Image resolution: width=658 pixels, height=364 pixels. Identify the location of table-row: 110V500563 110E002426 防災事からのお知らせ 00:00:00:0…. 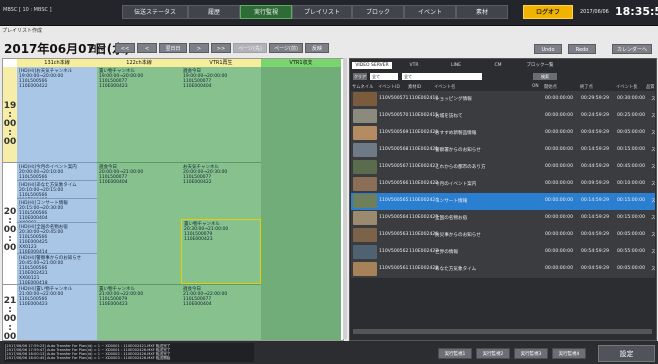
(503, 236).